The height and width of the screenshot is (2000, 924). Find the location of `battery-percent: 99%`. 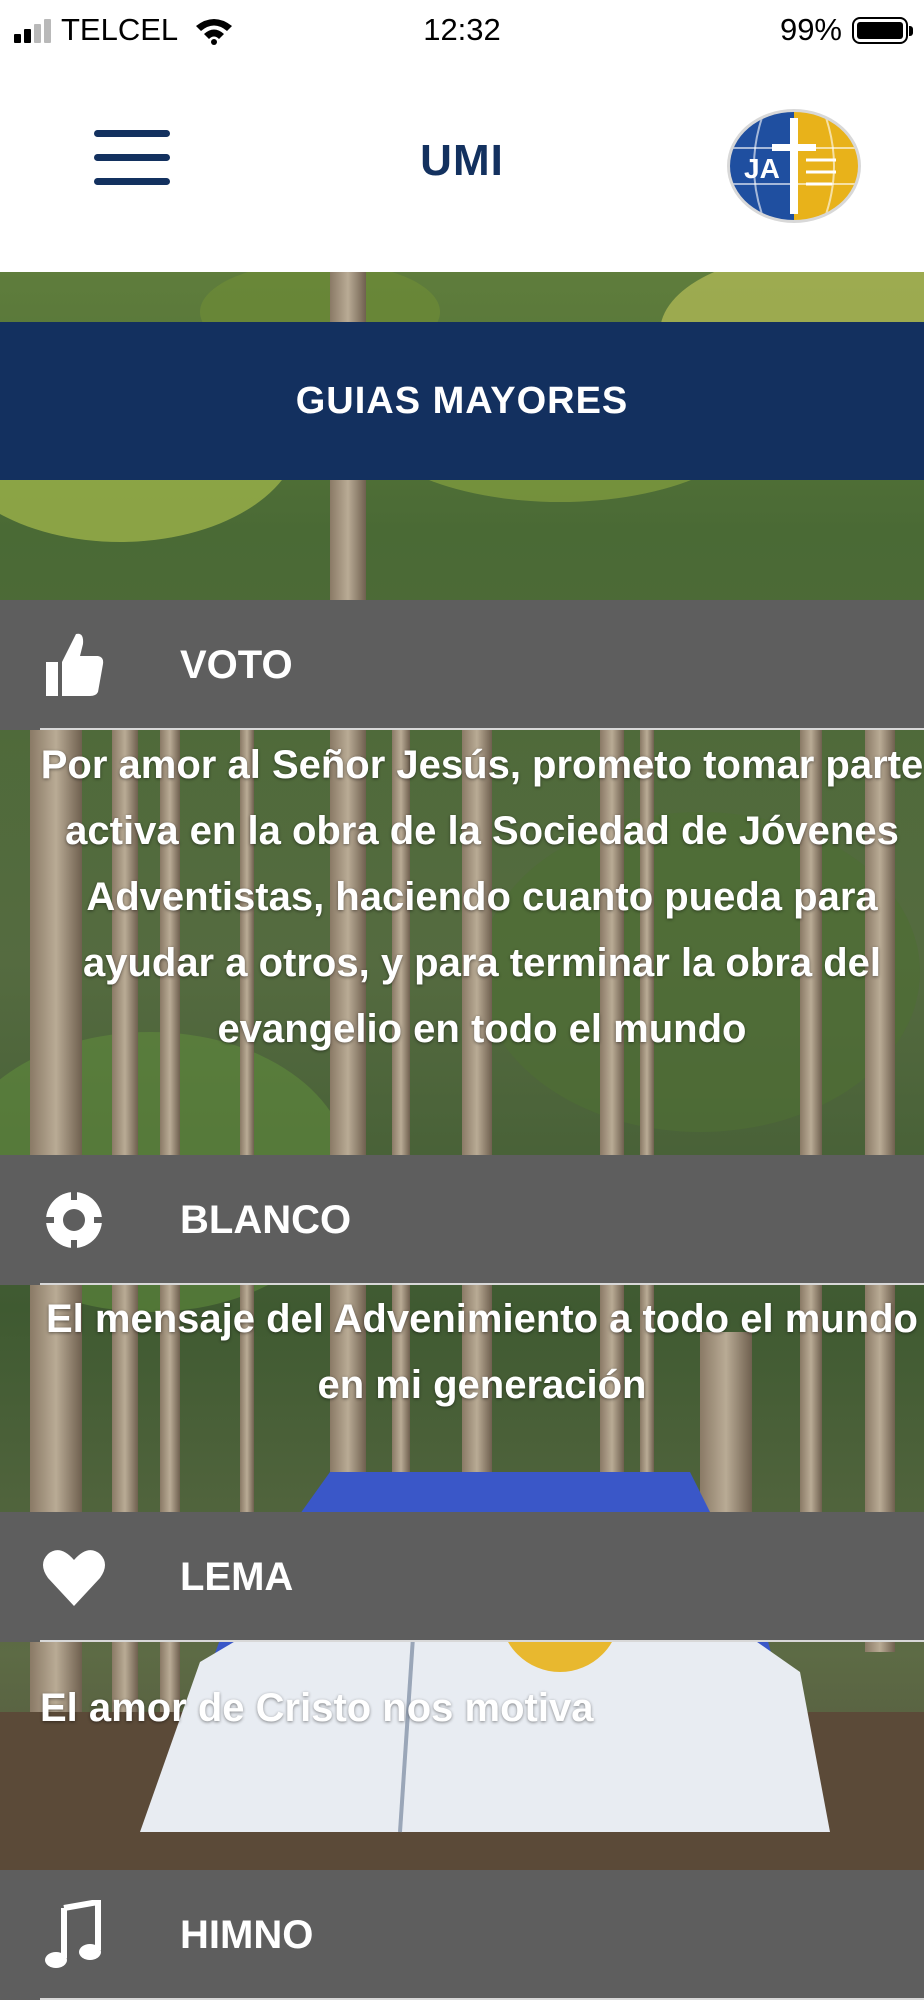

battery-percent: 99% is located at coordinates (810, 29).